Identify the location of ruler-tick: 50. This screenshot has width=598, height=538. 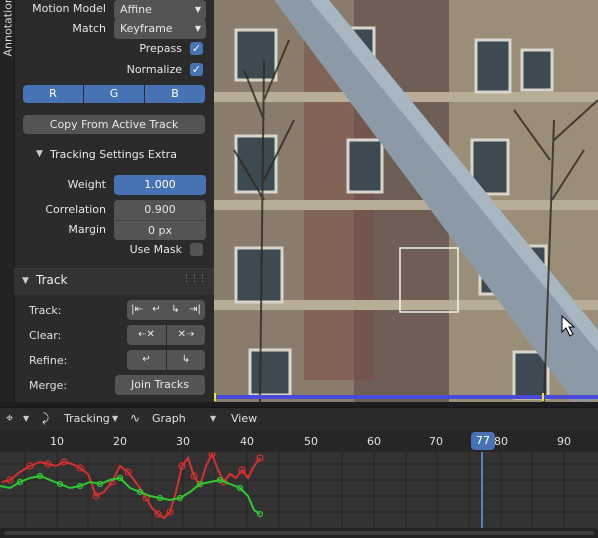
(311, 441).